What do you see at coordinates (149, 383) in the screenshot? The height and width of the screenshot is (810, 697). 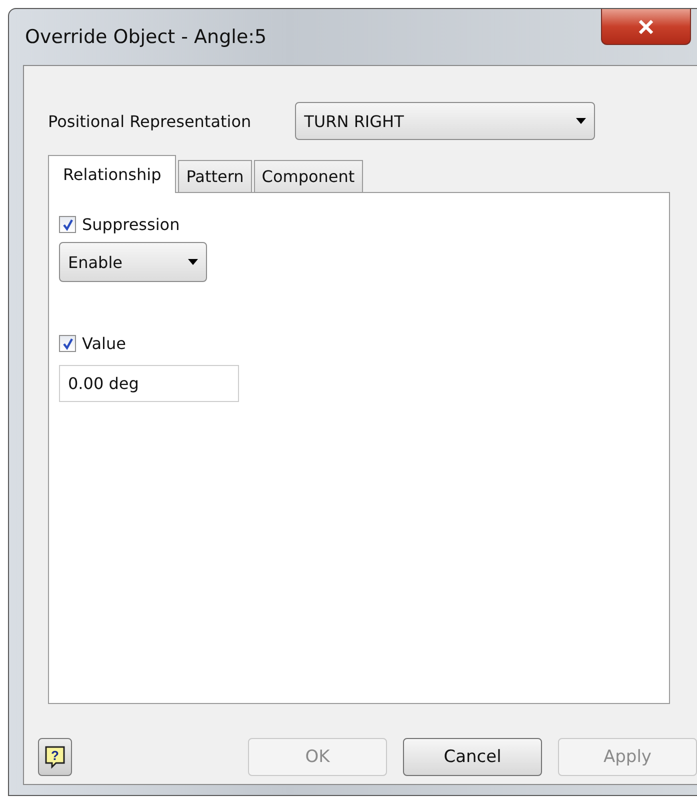 I see `value-input: 0.00 deg` at bounding box center [149, 383].